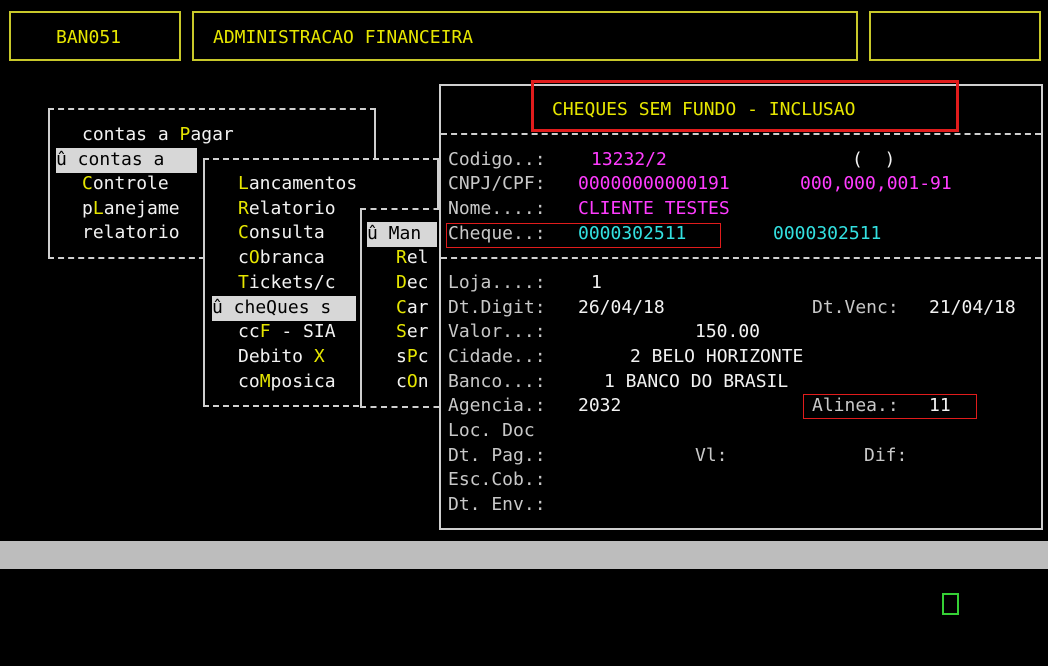 The image size is (1048, 666). I want to click on banco-label: Banco...:, so click(497, 381).